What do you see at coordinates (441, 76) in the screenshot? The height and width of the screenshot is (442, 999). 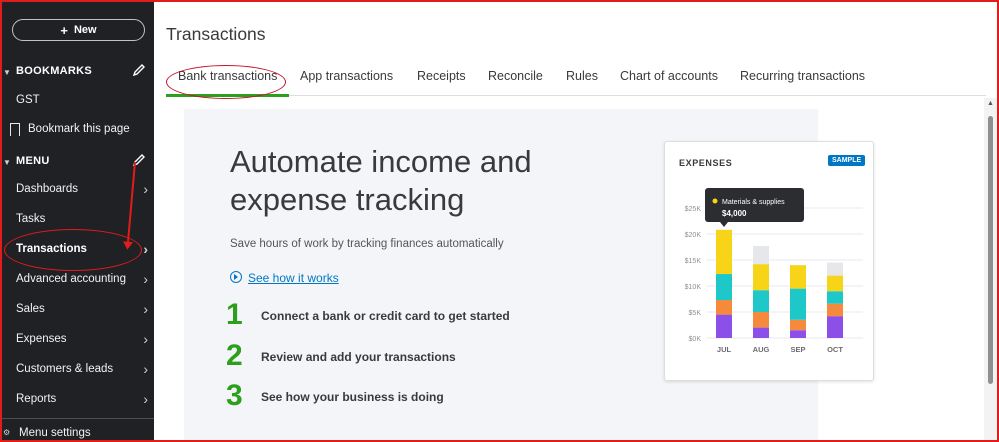 I see `tab-receipts: Receipts` at bounding box center [441, 76].